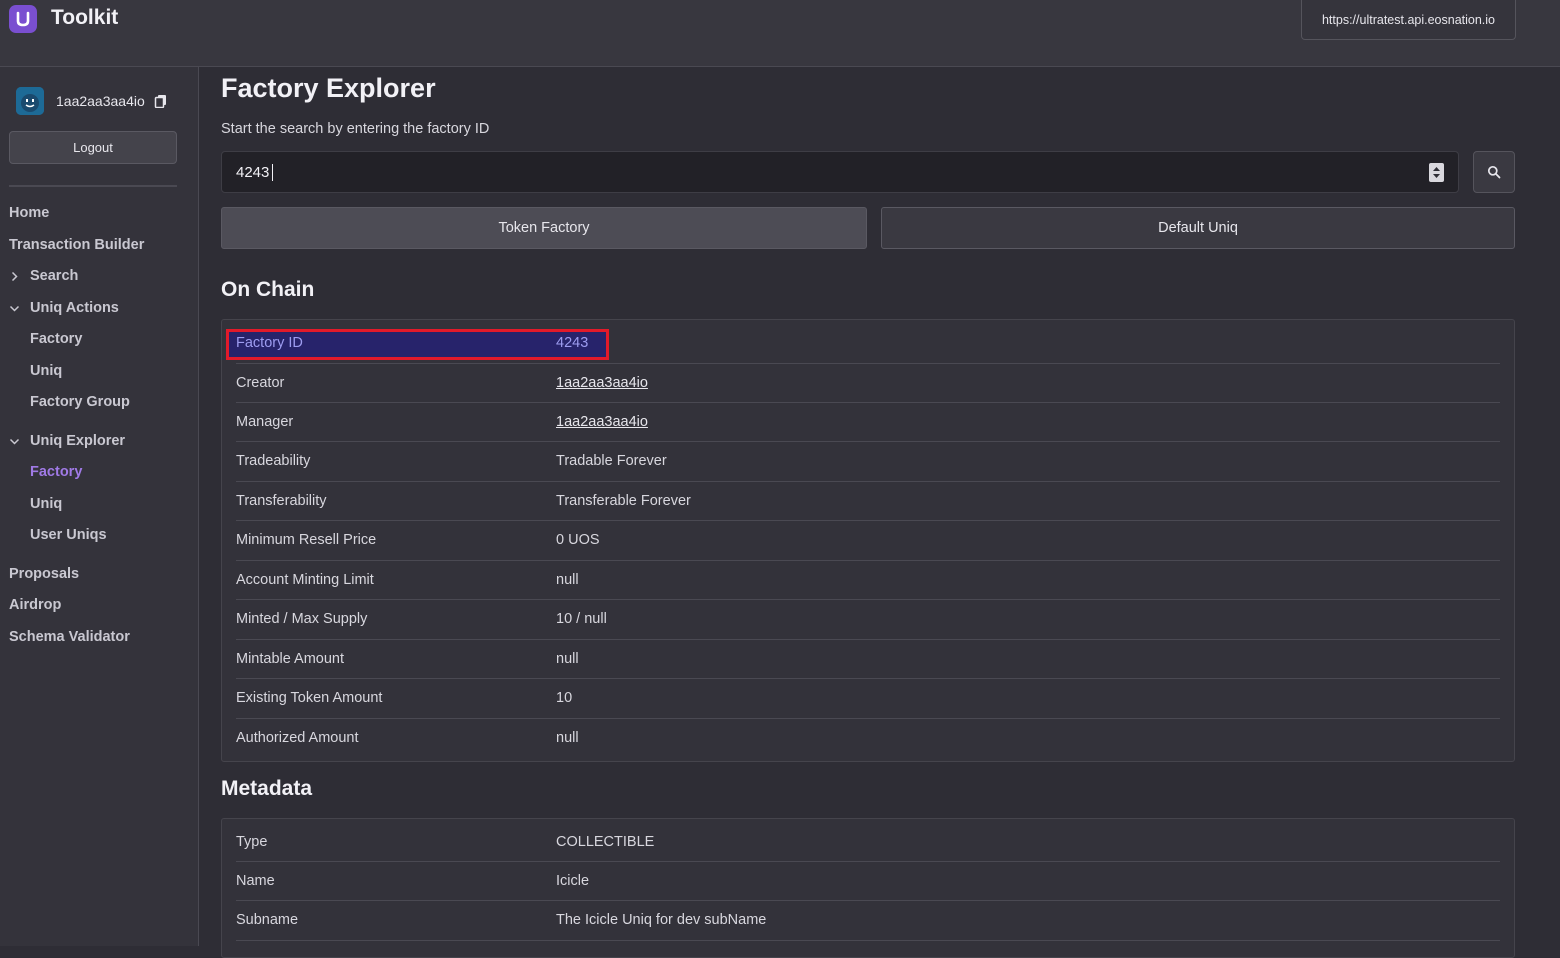 This screenshot has height=958, width=1560. Describe the element at coordinates (269, 343) in the screenshot. I see `row-key: Factory ID` at that location.